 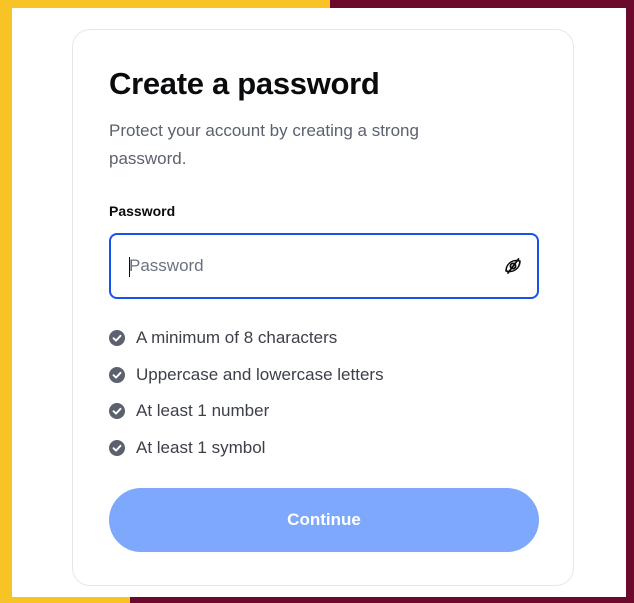 What do you see at coordinates (630, 301) in the screenshot?
I see `frame-right-border` at bounding box center [630, 301].